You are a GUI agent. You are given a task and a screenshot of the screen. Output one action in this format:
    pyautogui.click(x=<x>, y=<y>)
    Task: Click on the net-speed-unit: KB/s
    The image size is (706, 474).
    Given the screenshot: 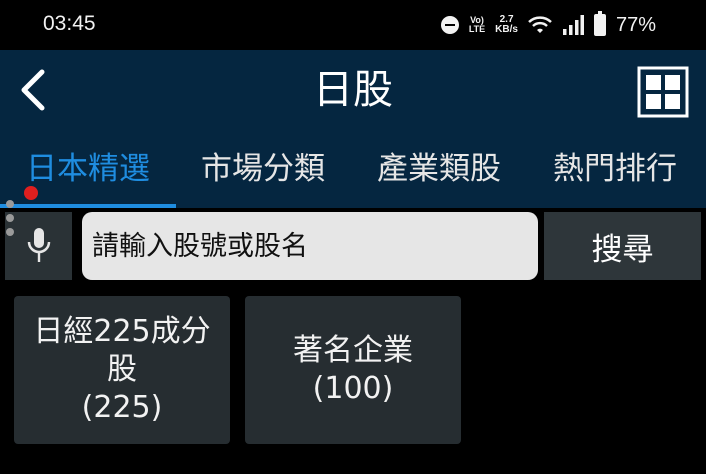 What is the action you would take?
    pyautogui.click(x=506, y=29)
    